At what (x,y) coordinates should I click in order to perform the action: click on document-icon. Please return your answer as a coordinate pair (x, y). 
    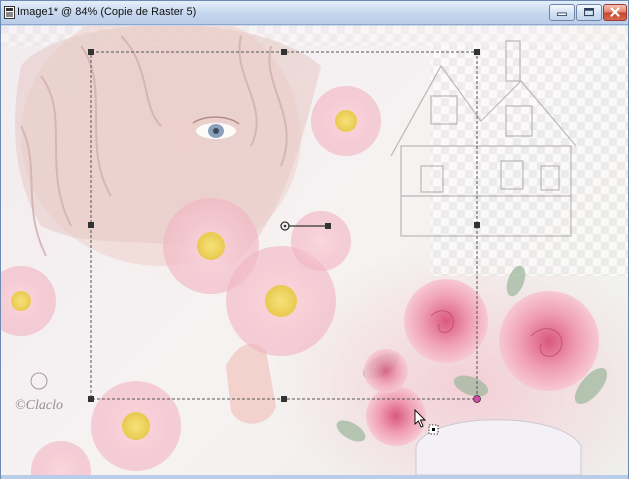
    Looking at the image, I should click on (9, 12).